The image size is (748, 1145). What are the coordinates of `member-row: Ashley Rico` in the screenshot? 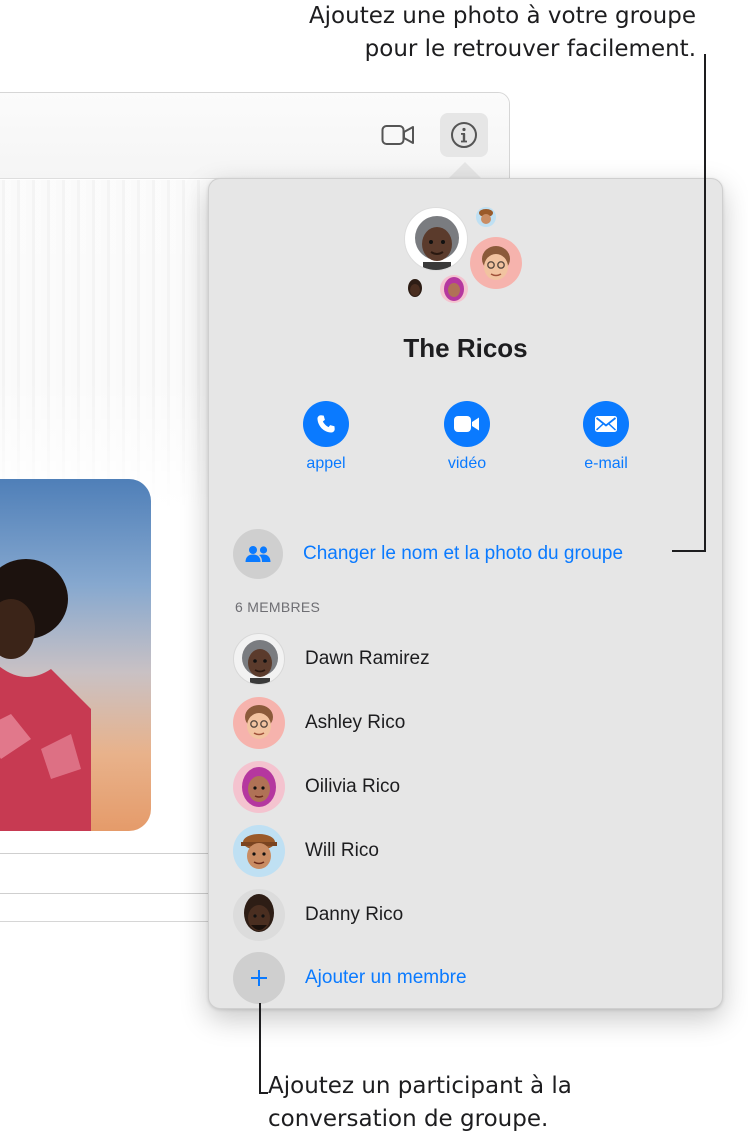 It's located at (468, 723).